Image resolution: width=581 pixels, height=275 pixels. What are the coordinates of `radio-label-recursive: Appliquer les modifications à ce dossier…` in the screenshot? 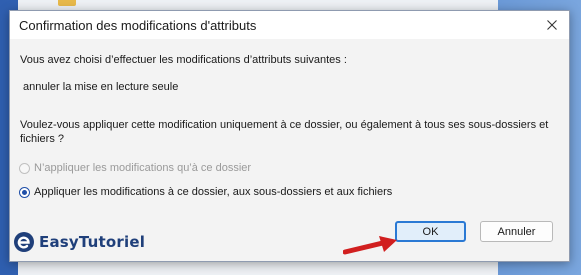 It's located at (213, 192).